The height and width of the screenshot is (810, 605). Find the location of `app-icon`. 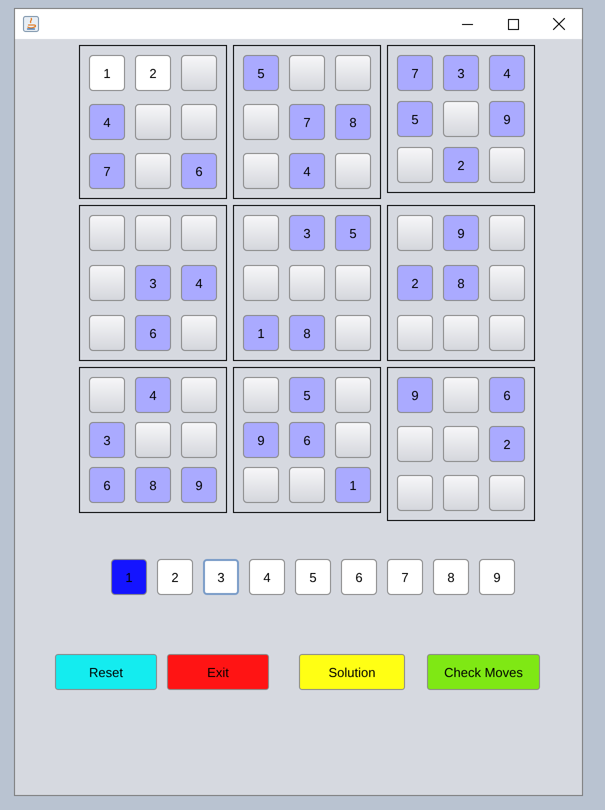

app-icon is located at coordinates (31, 24).